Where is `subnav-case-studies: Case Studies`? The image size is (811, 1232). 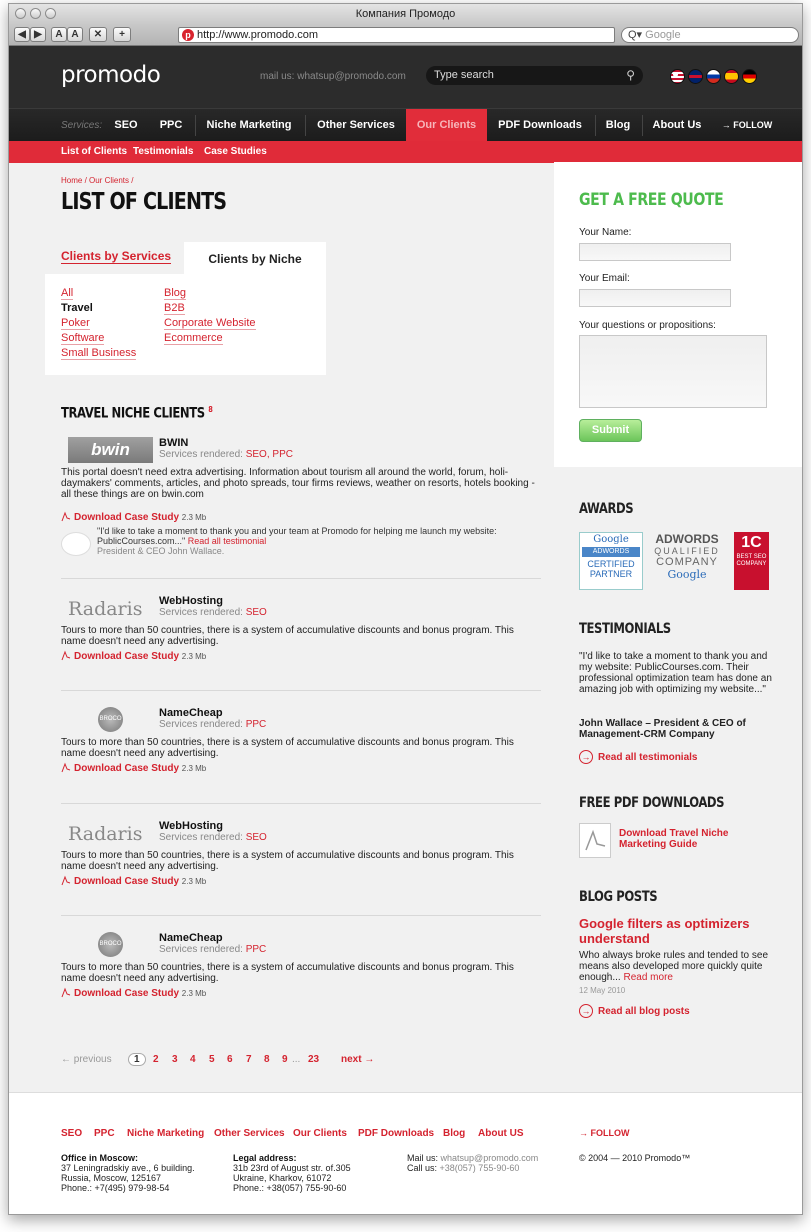
subnav-case-studies: Case Studies is located at coordinates (235, 151).